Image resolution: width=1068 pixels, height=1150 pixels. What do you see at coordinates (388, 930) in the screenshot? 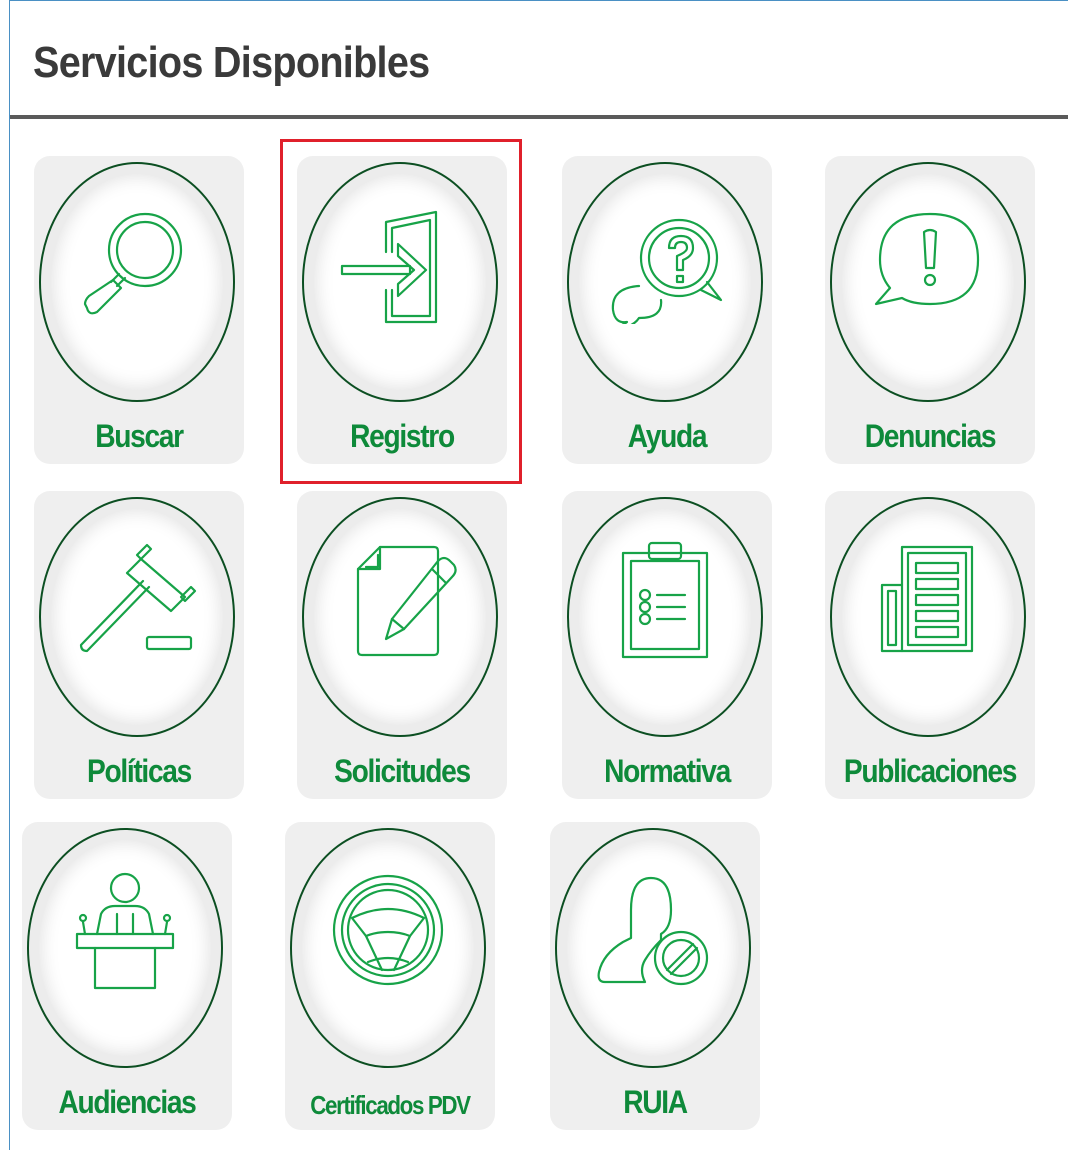
I see `steering-wheel-icon` at bounding box center [388, 930].